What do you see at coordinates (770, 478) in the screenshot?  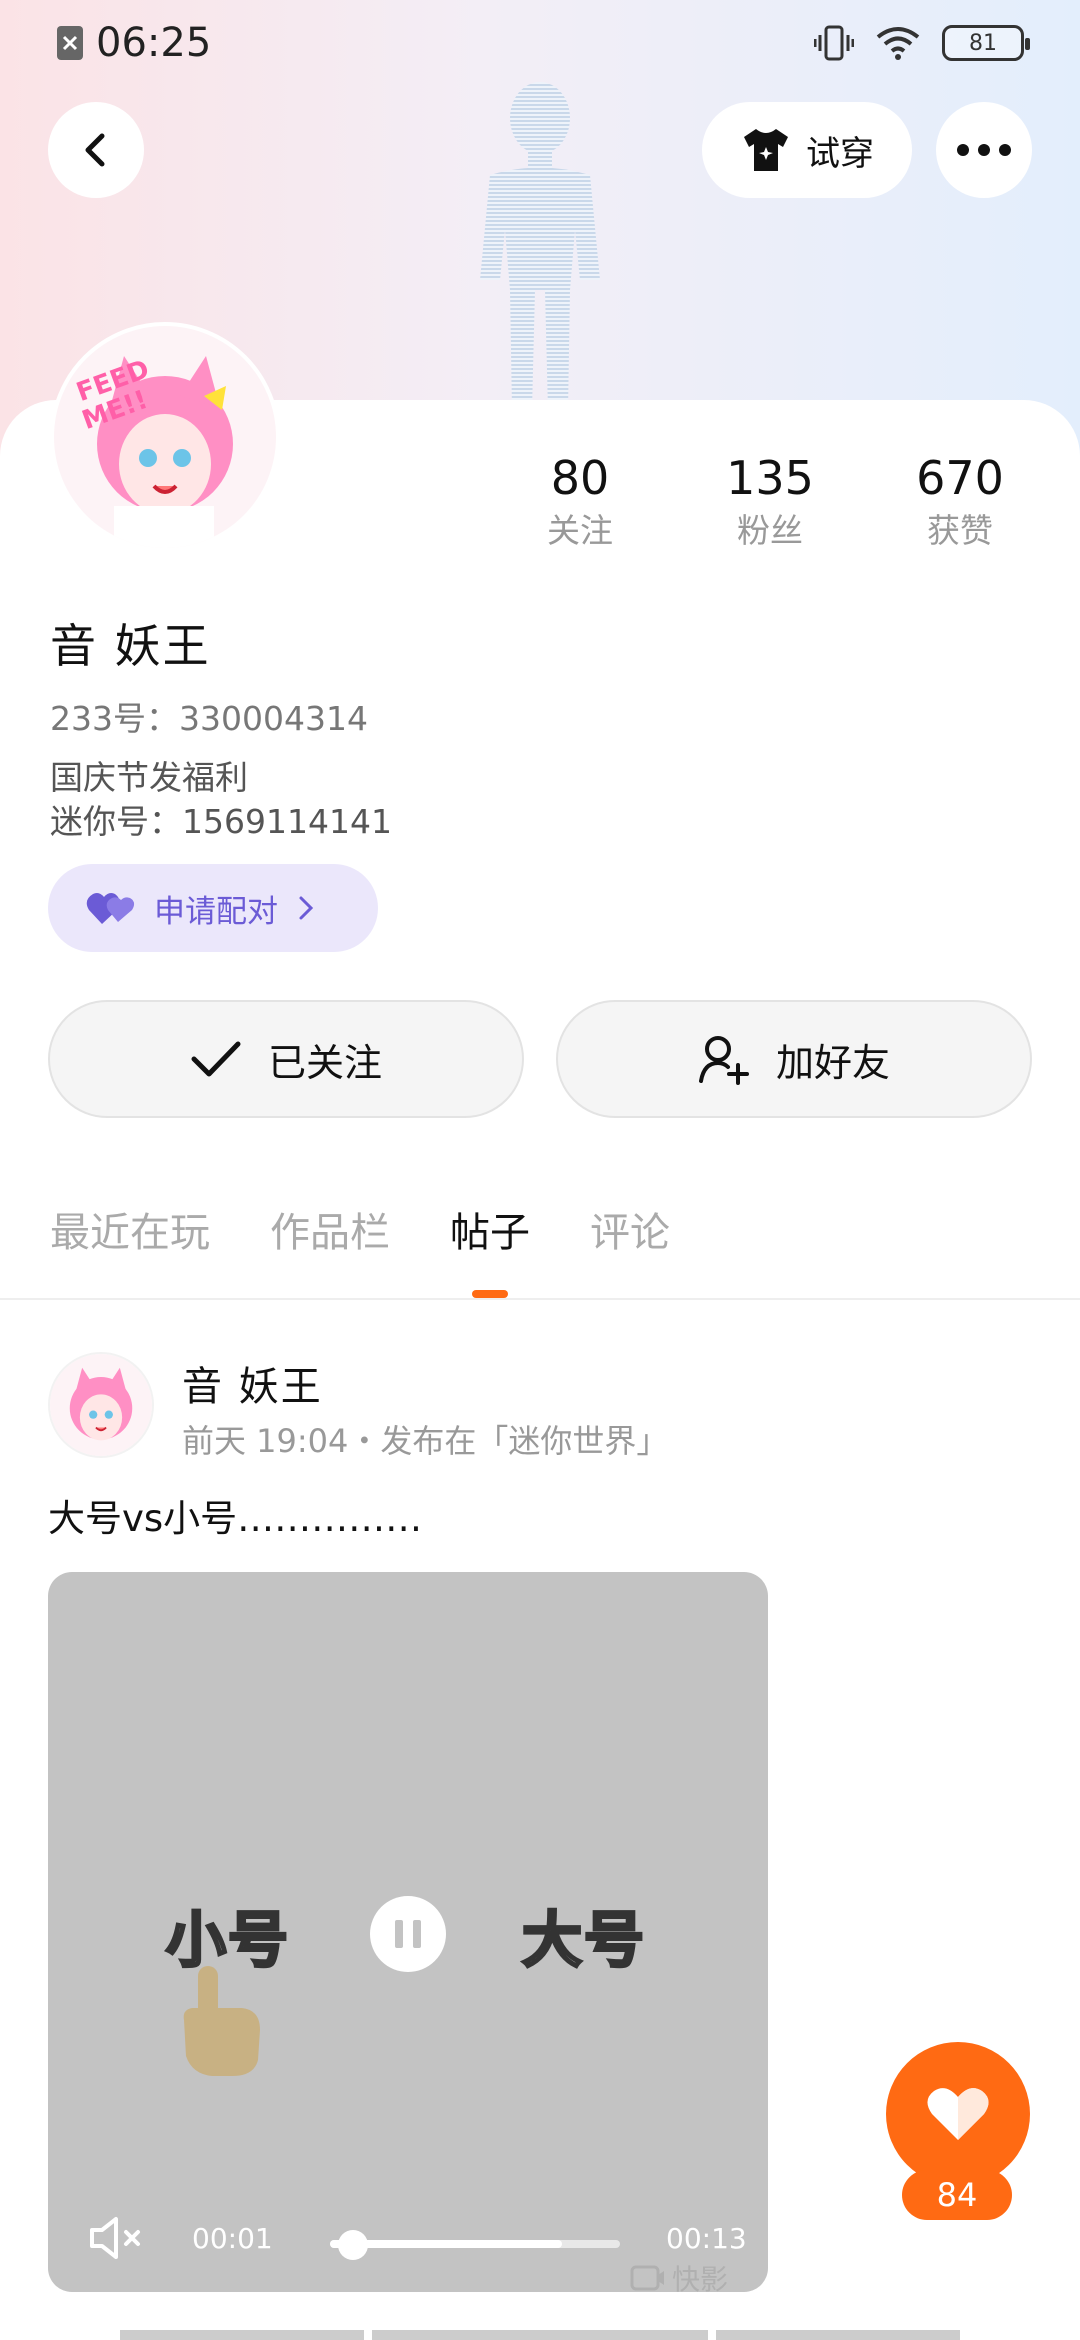 I see `stat-fans-value: 135` at bounding box center [770, 478].